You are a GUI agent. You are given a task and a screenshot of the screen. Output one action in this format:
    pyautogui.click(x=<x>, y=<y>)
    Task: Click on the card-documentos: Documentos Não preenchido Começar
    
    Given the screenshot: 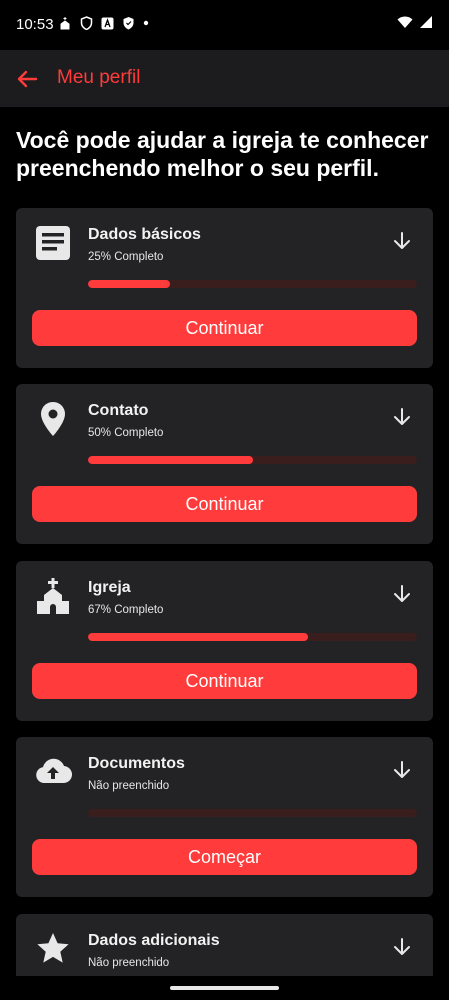 What is the action you would take?
    pyautogui.click(x=224, y=817)
    